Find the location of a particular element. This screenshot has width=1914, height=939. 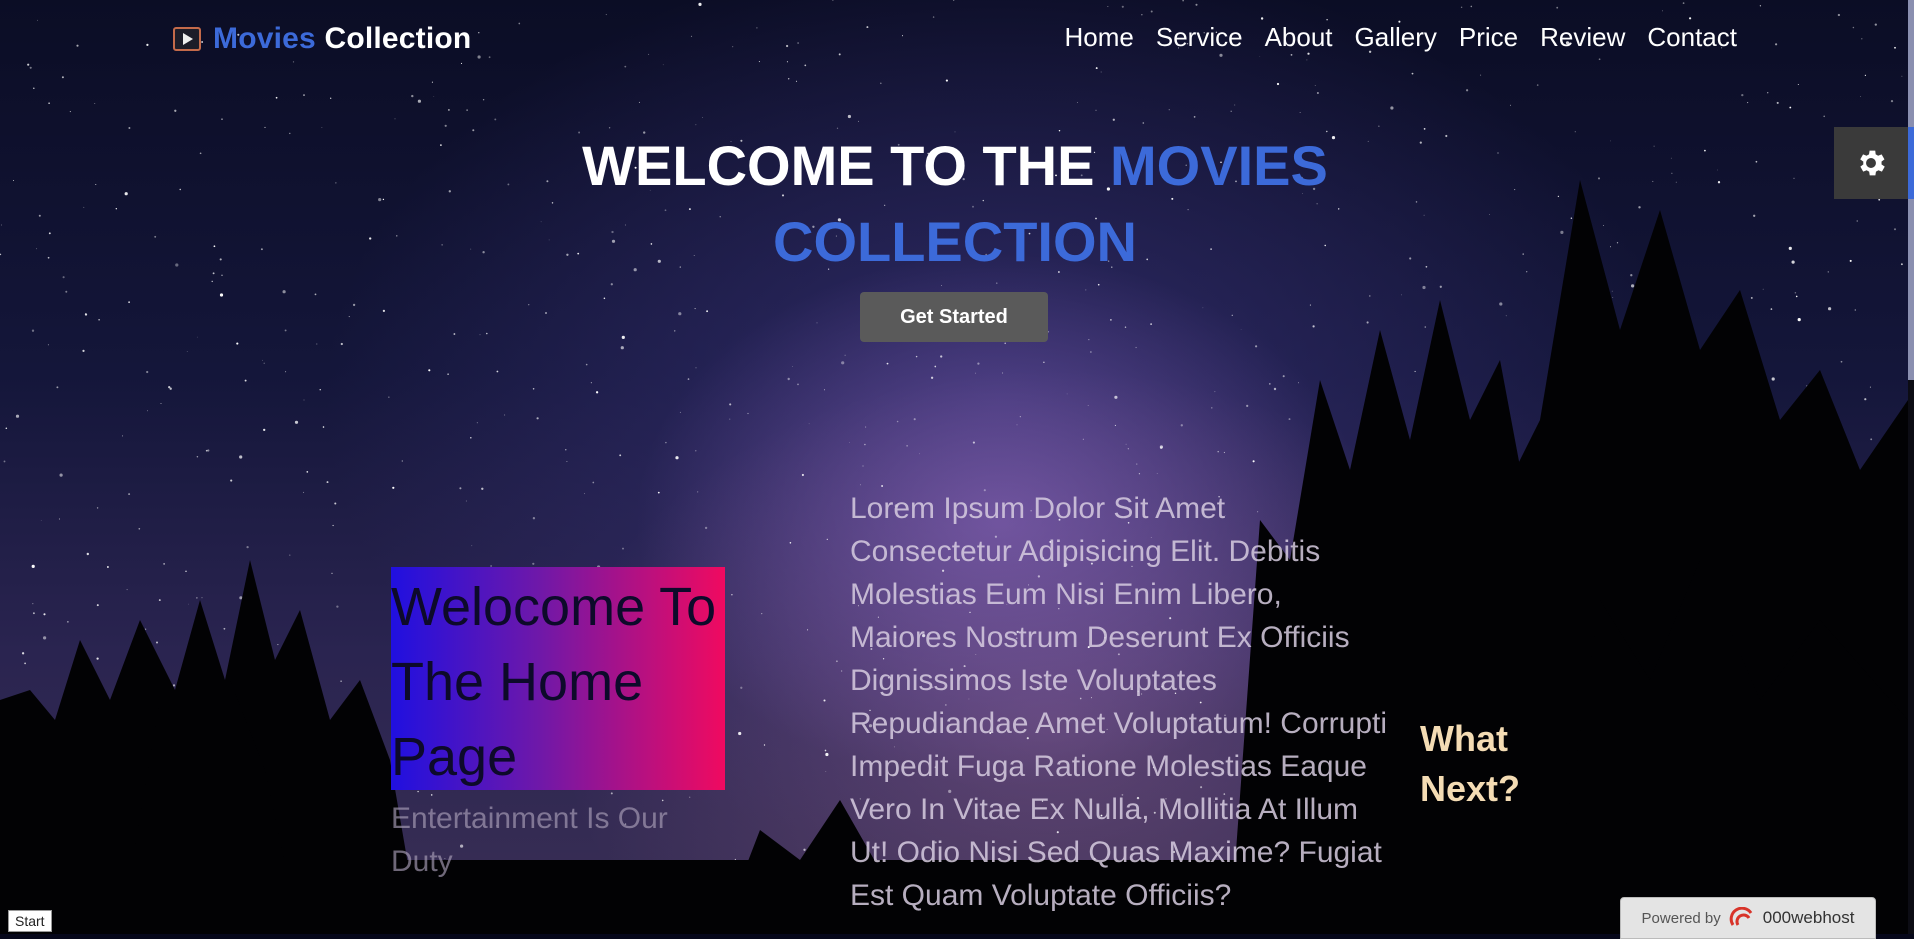

brand-name-part2: Collection is located at coordinates (398, 38).